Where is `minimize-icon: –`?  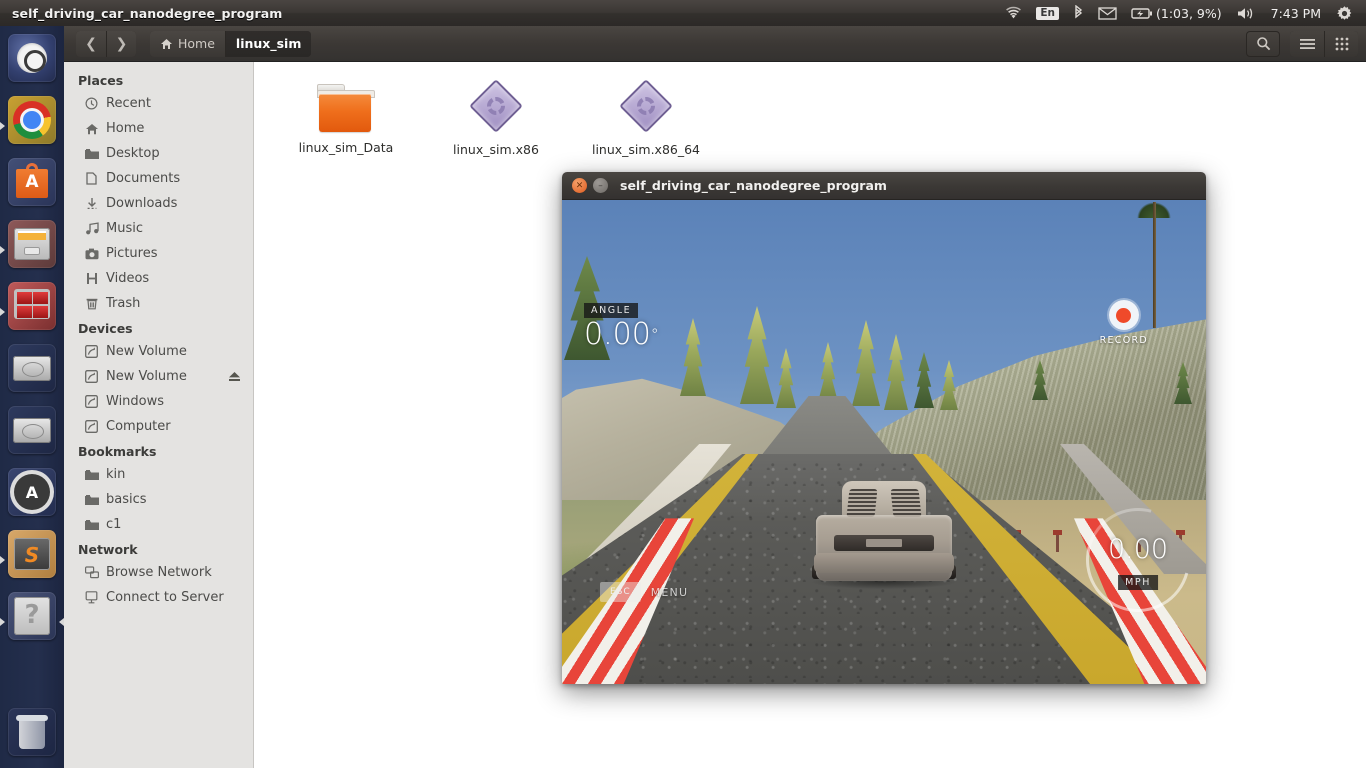 minimize-icon: – is located at coordinates (600, 185).